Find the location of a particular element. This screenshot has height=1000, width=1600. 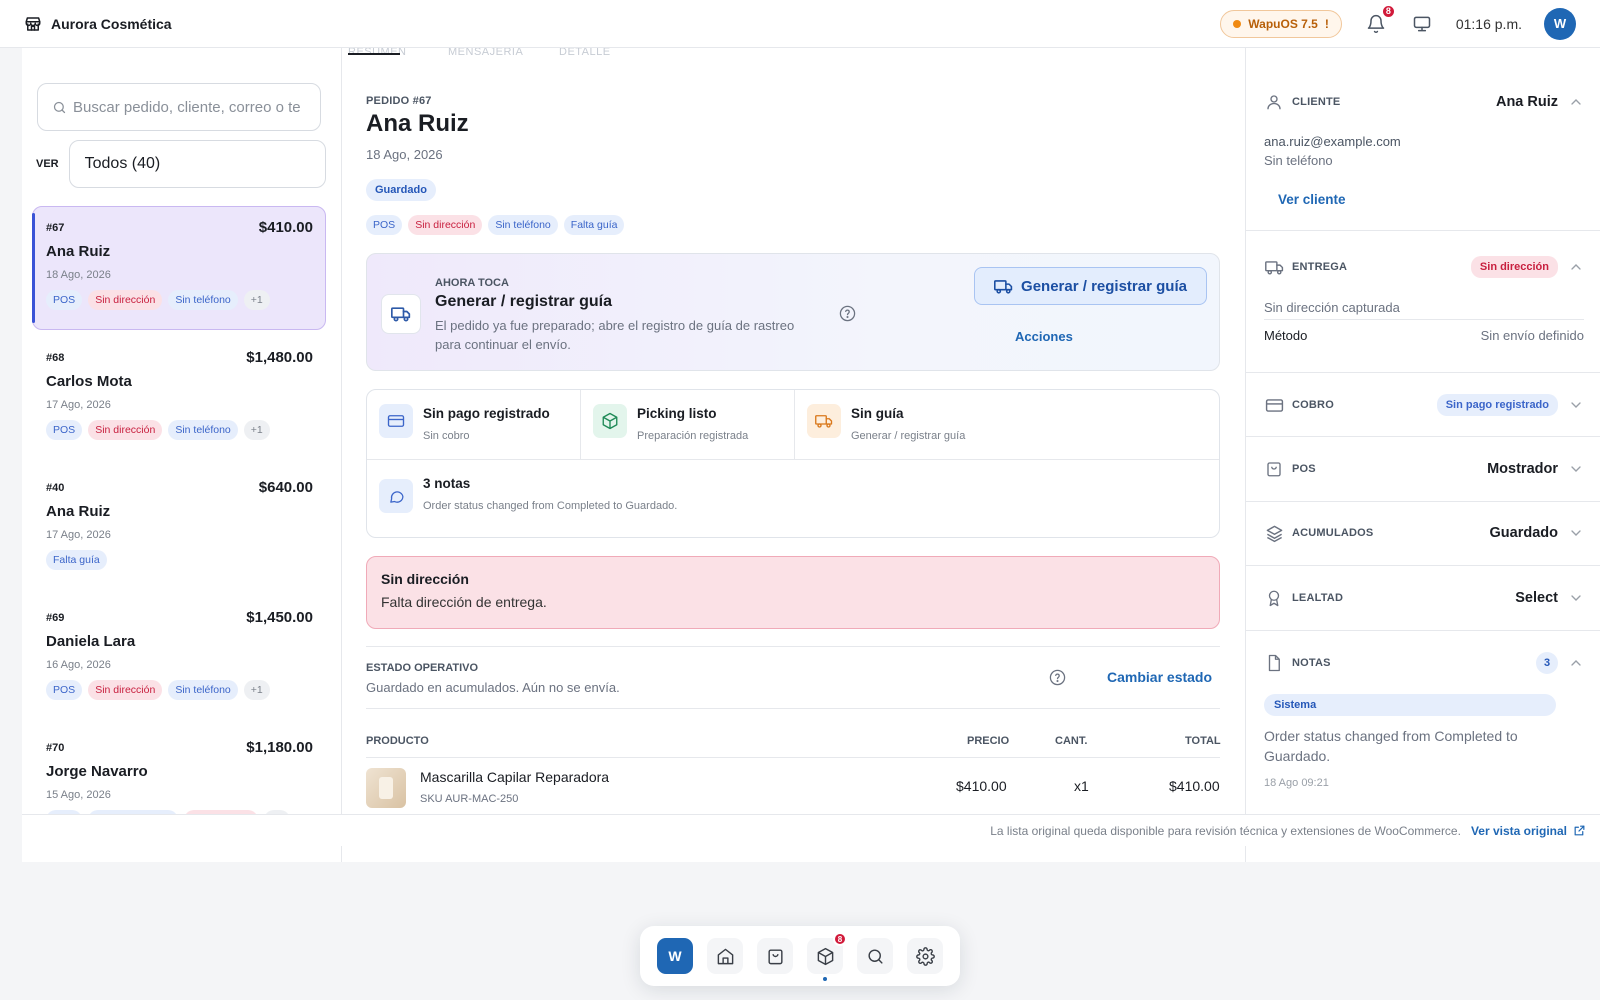

note-timestamp: 18 Ago 09:21 is located at coordinates (1296, 783).